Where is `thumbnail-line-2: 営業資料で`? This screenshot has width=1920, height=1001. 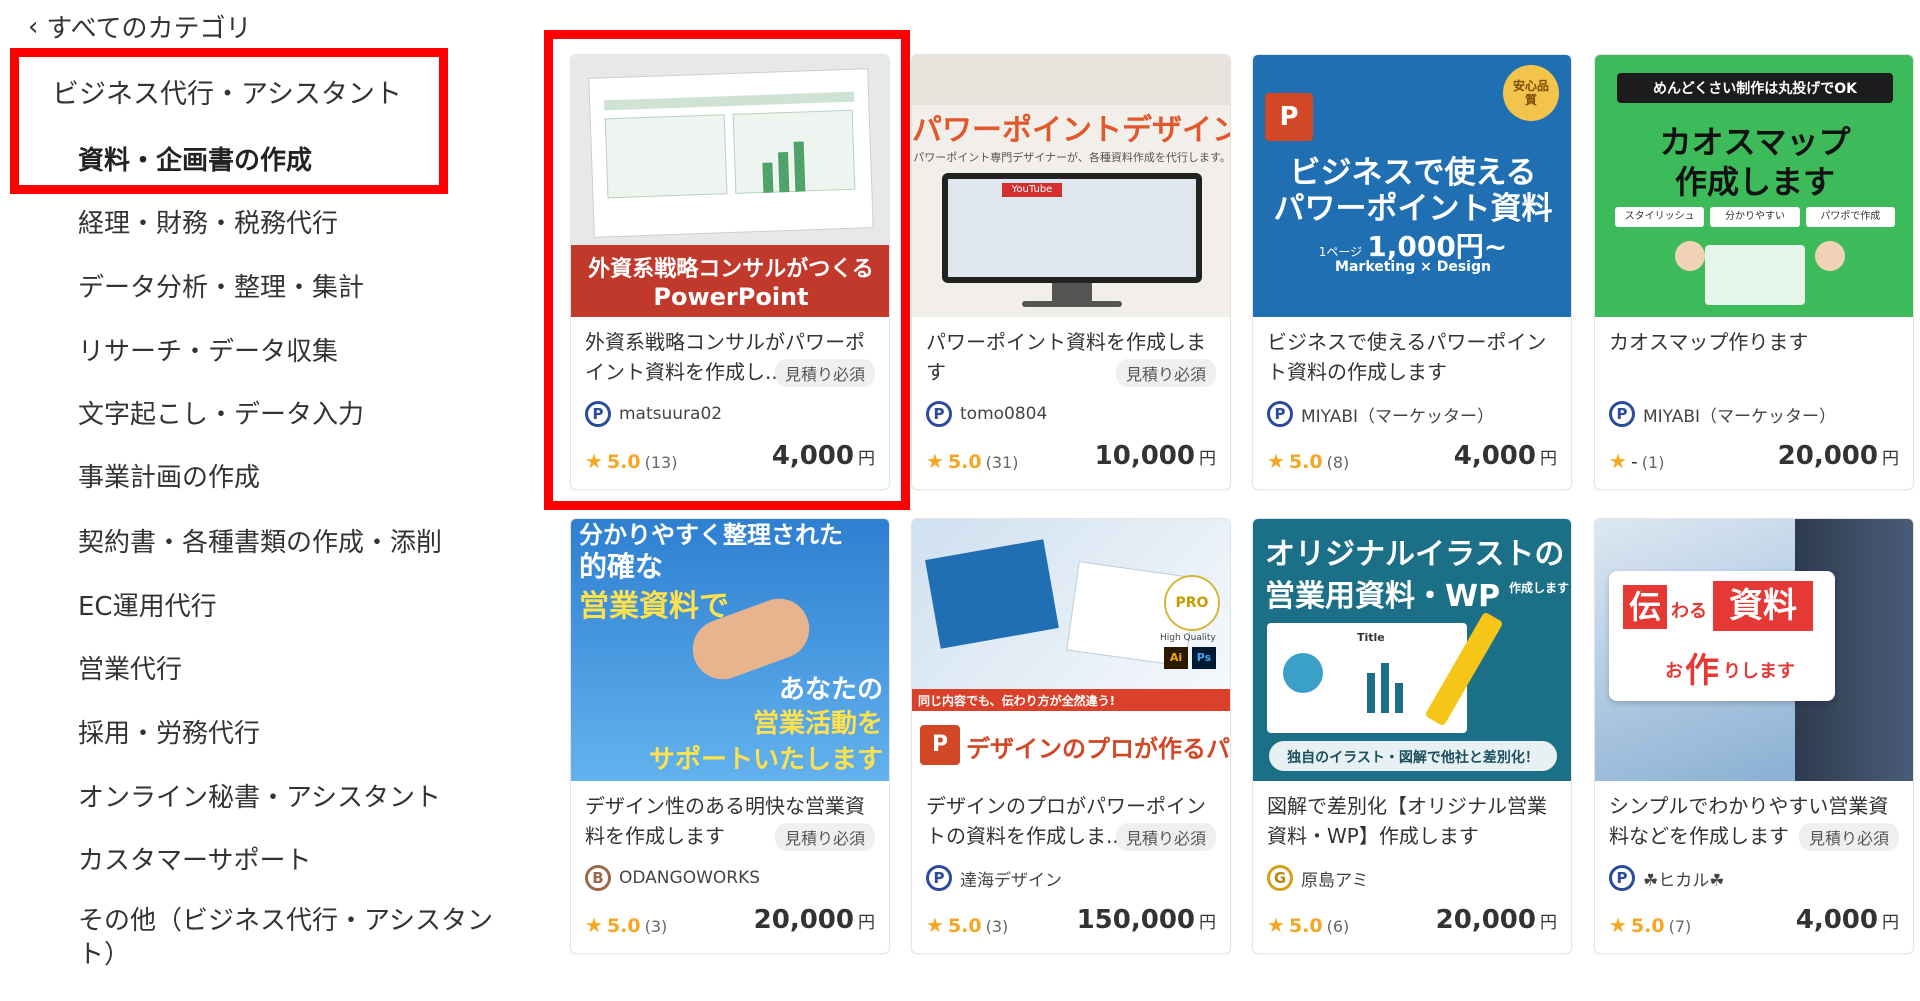 thumbnail-line-2: 営業資料で is located at coordinates (654, 606).